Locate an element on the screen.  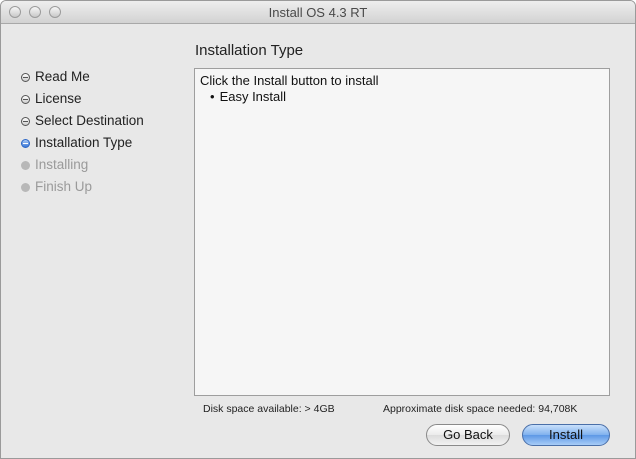
install-button: Install is located at coordinates (566, 435).